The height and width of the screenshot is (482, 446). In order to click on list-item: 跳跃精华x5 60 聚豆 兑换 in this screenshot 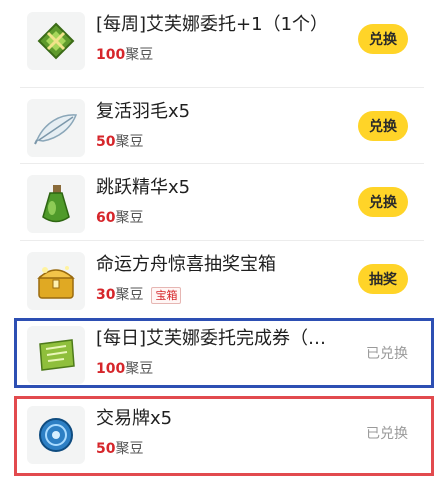, I will do `click(222, 203)`.